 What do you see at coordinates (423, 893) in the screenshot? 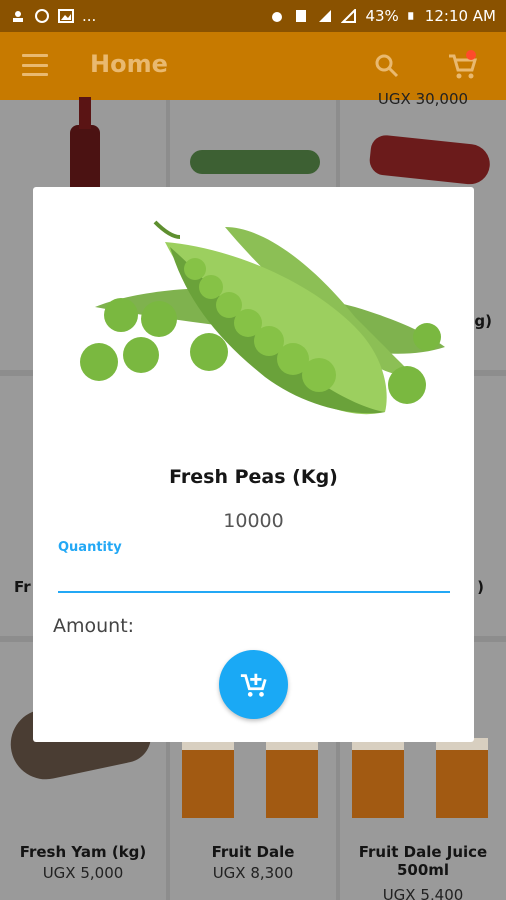
I see `product-price: UGX 5,400` at bounding box center [423, 893].